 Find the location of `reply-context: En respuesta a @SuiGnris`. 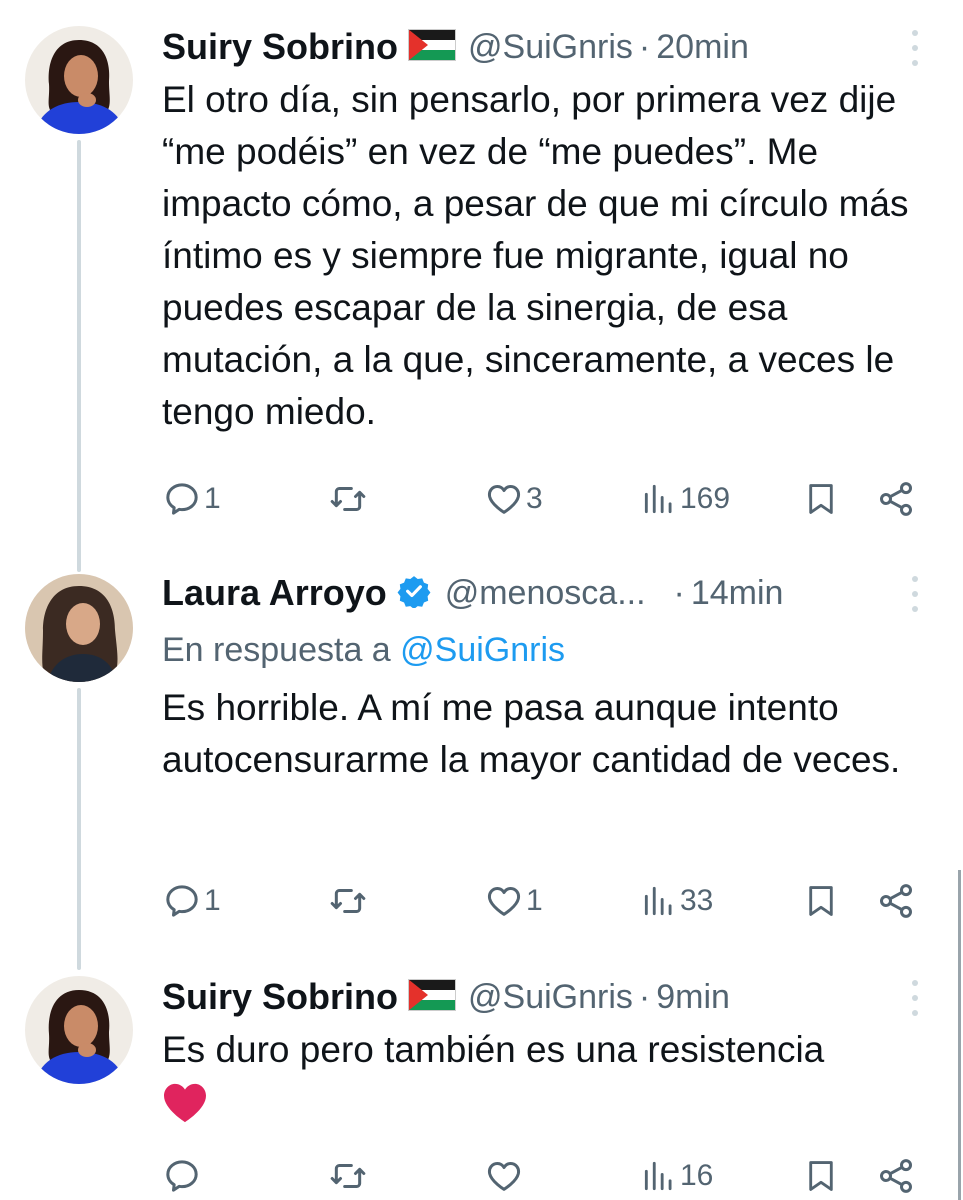

reply-context: En respuesta a @SuiGnris is located at coordinates (547, 650).